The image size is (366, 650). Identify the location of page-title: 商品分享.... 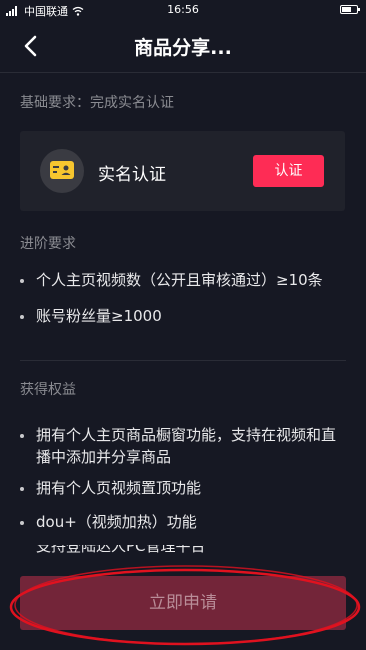
(183, 48).